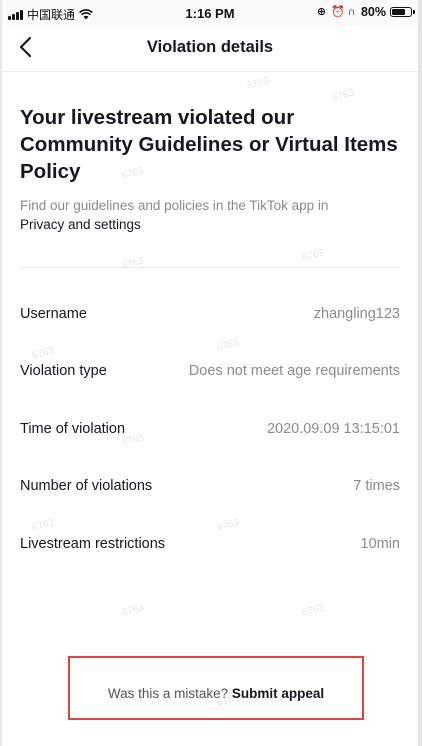 Image resolution: width=422 pixels, height=746 pixels. I want to click on detail-row-number-of-violations: Number of violations 7 times, so click(210, 486).